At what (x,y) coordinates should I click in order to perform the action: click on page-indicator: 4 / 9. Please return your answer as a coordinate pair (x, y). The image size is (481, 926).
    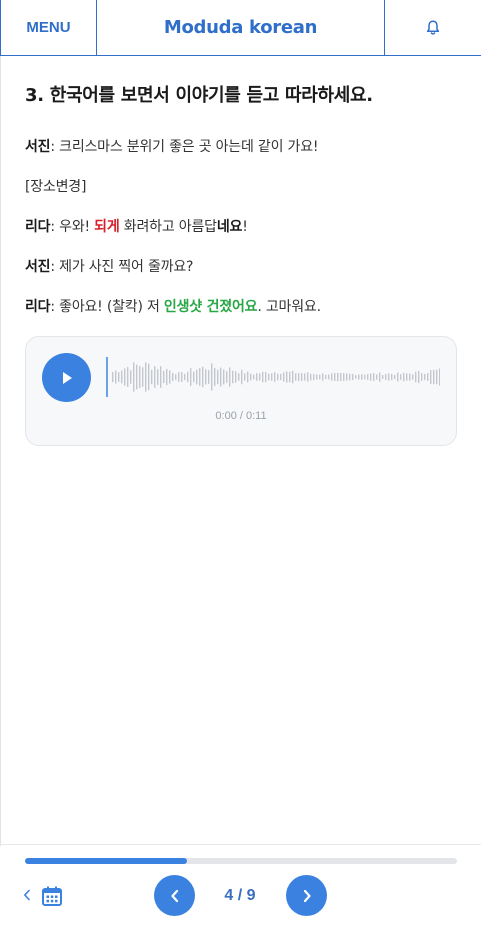
    Looking at the image, I should click on (240, 895).